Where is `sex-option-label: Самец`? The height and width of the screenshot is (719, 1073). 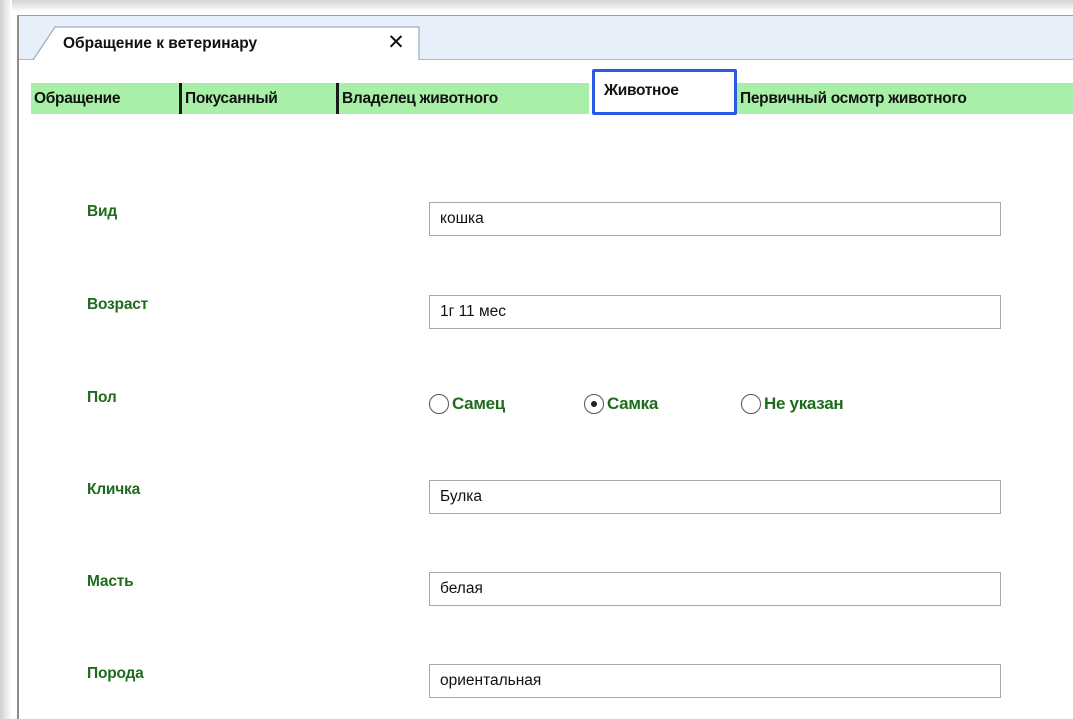
sex-option-label: Самец is located at coordinates (478, 403).